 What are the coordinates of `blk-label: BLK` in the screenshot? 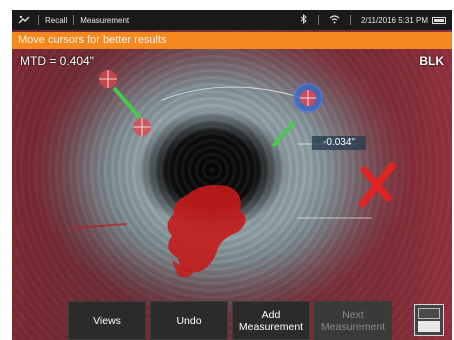 It's located at (431, 61).